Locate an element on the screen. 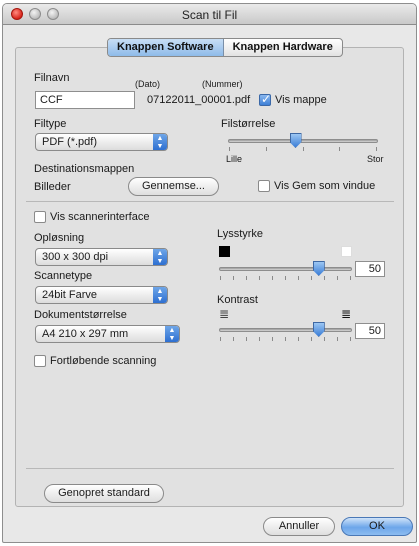 This screenshot has width=419, height=546. tab-software-button: Knappen Software is located at coordinates (166, 47).